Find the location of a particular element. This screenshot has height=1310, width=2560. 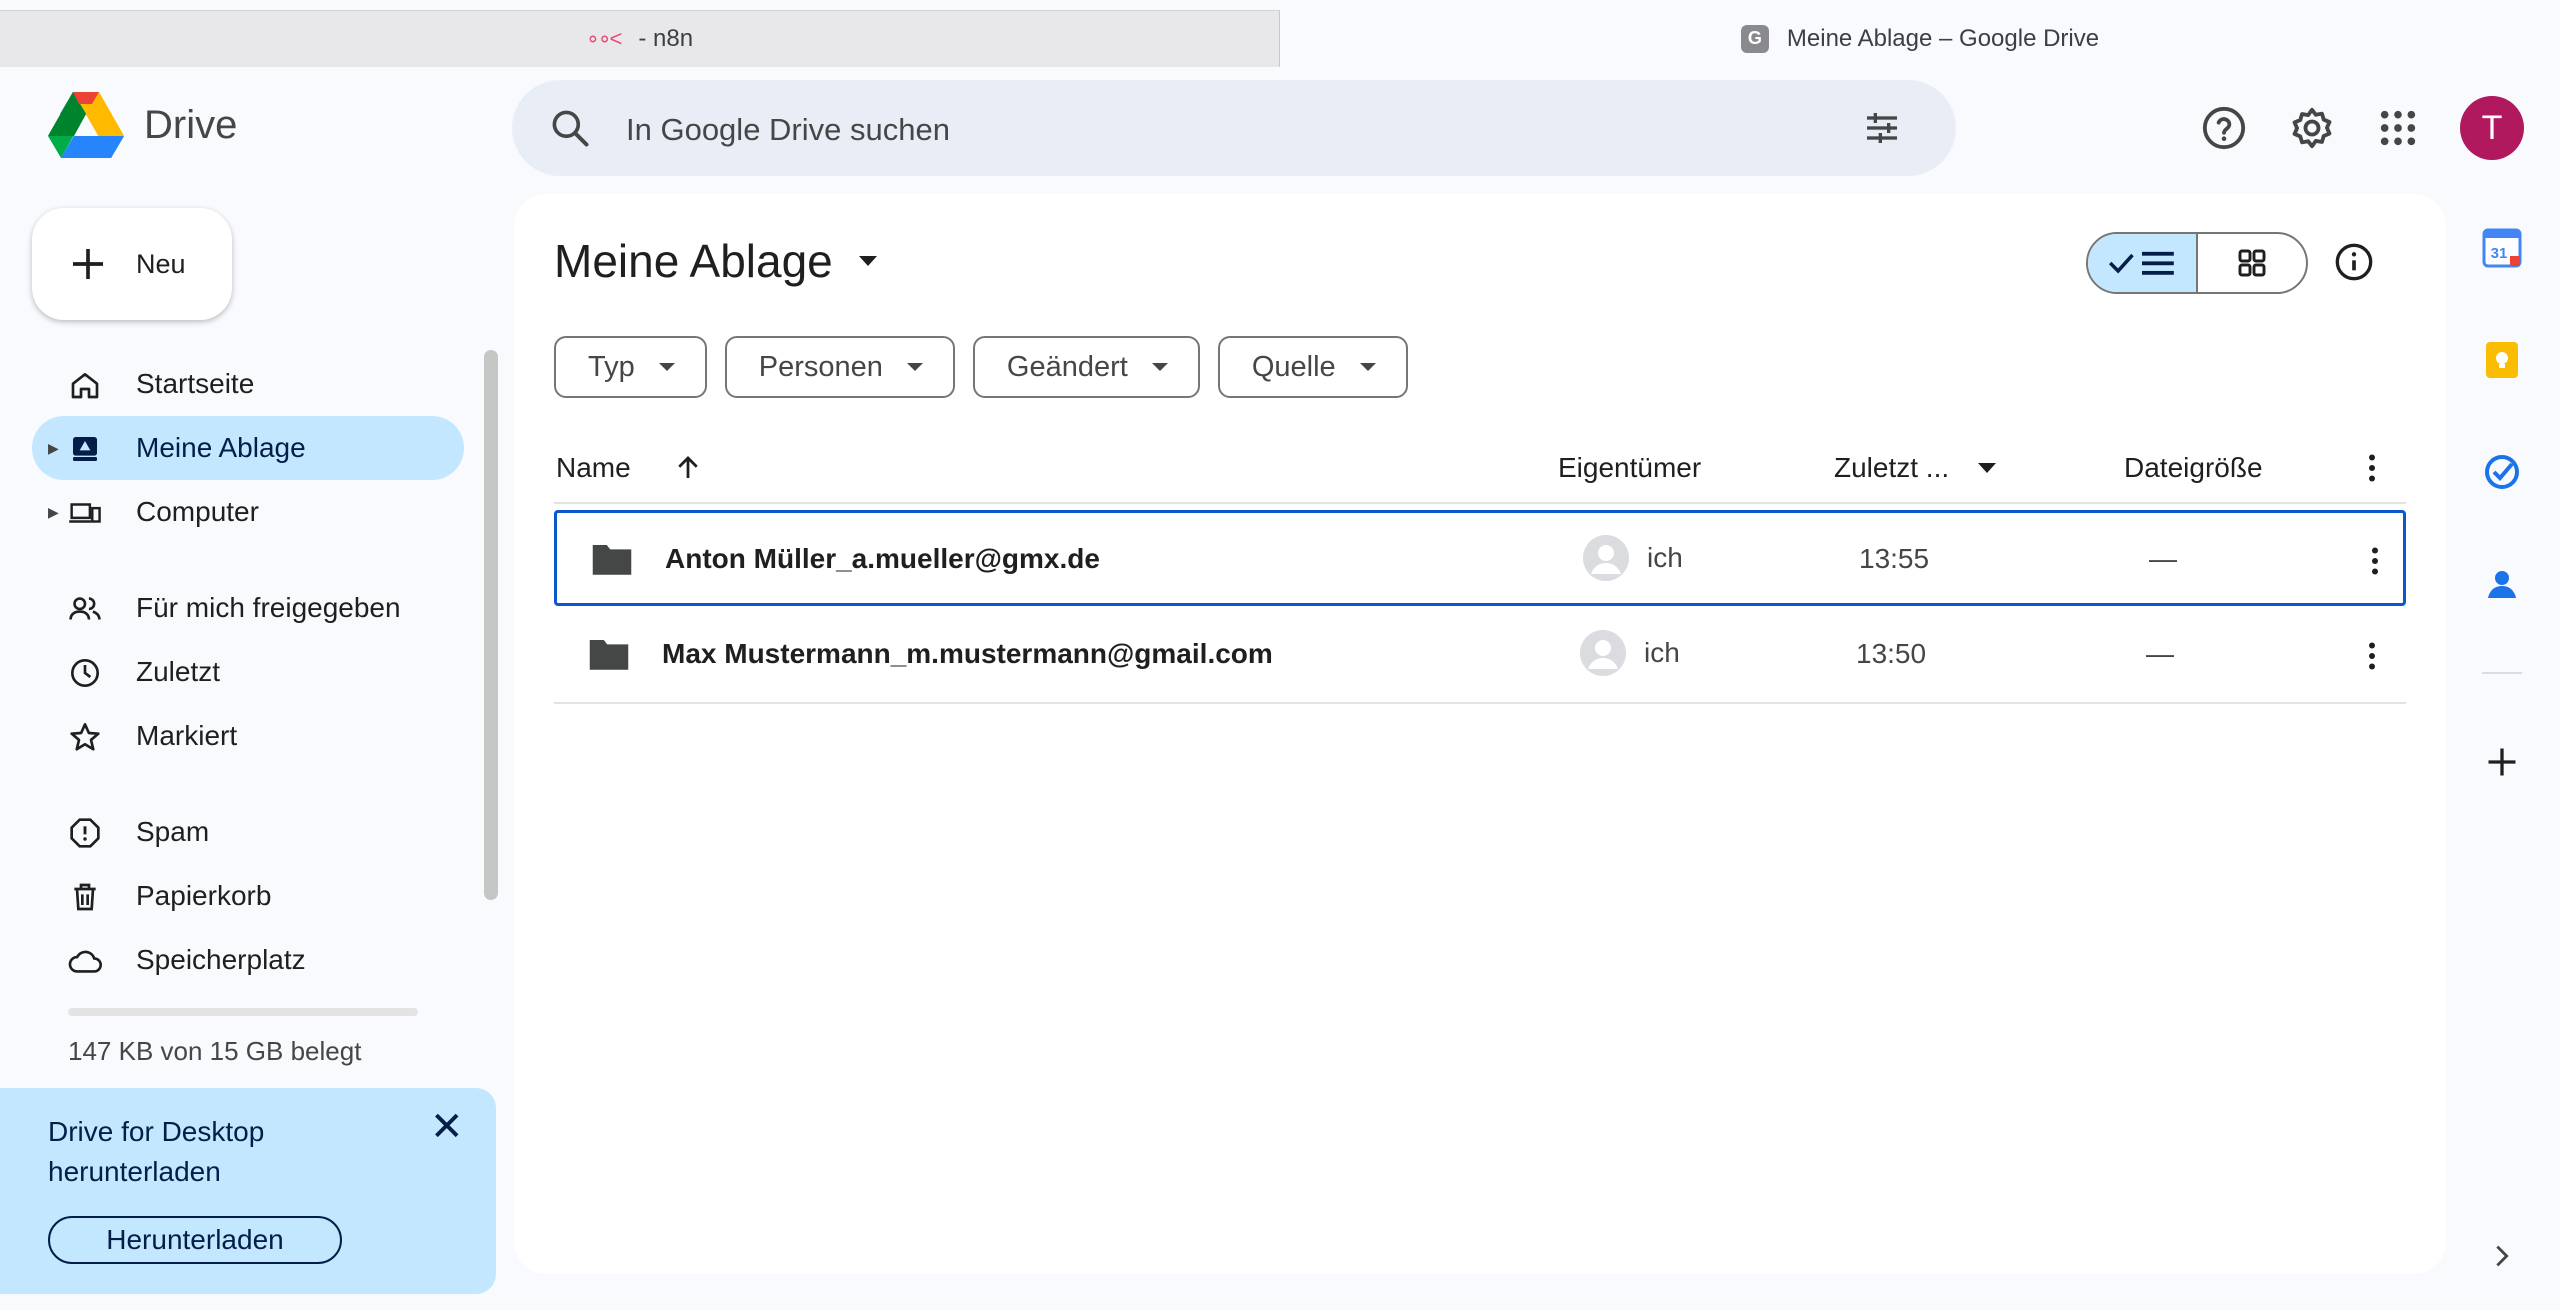

tab-label: Meine Ablage – Google Drive is located at coordinates (1943, 38).